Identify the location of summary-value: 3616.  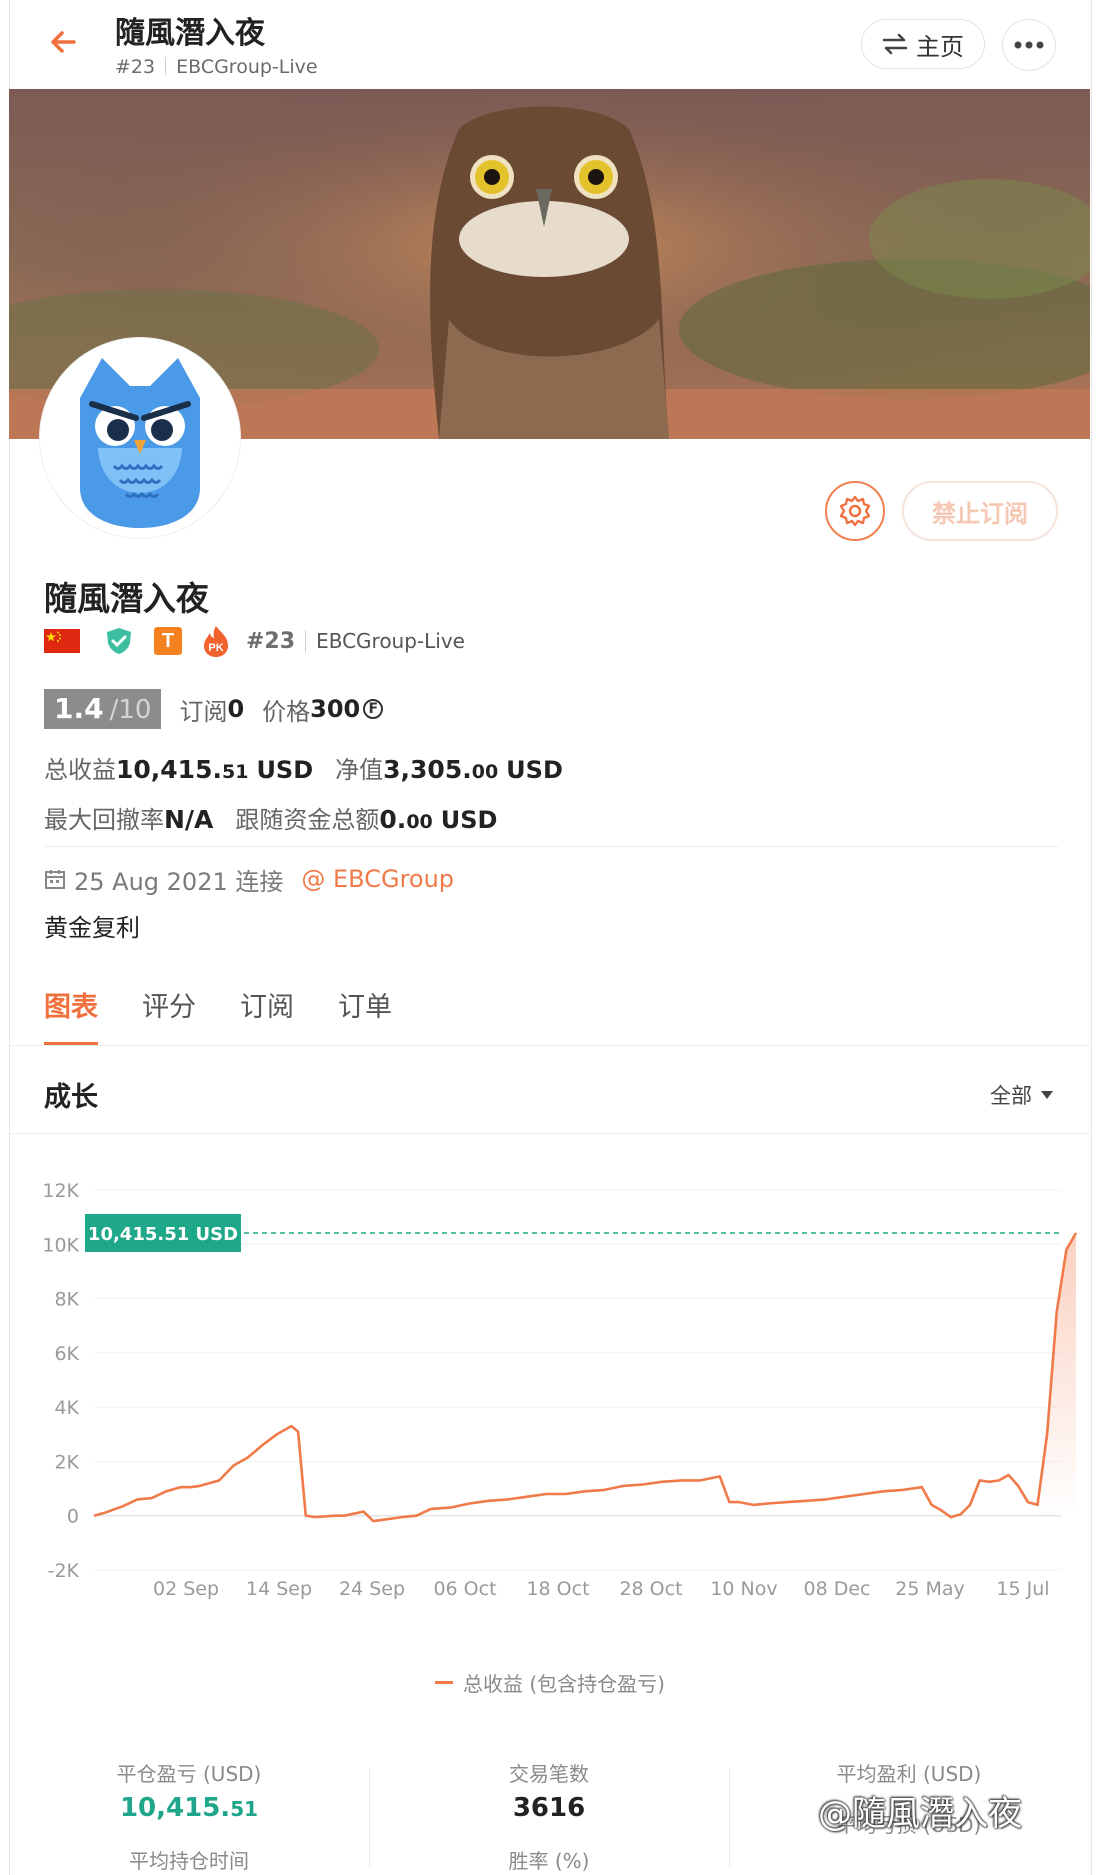
(549, 1808).